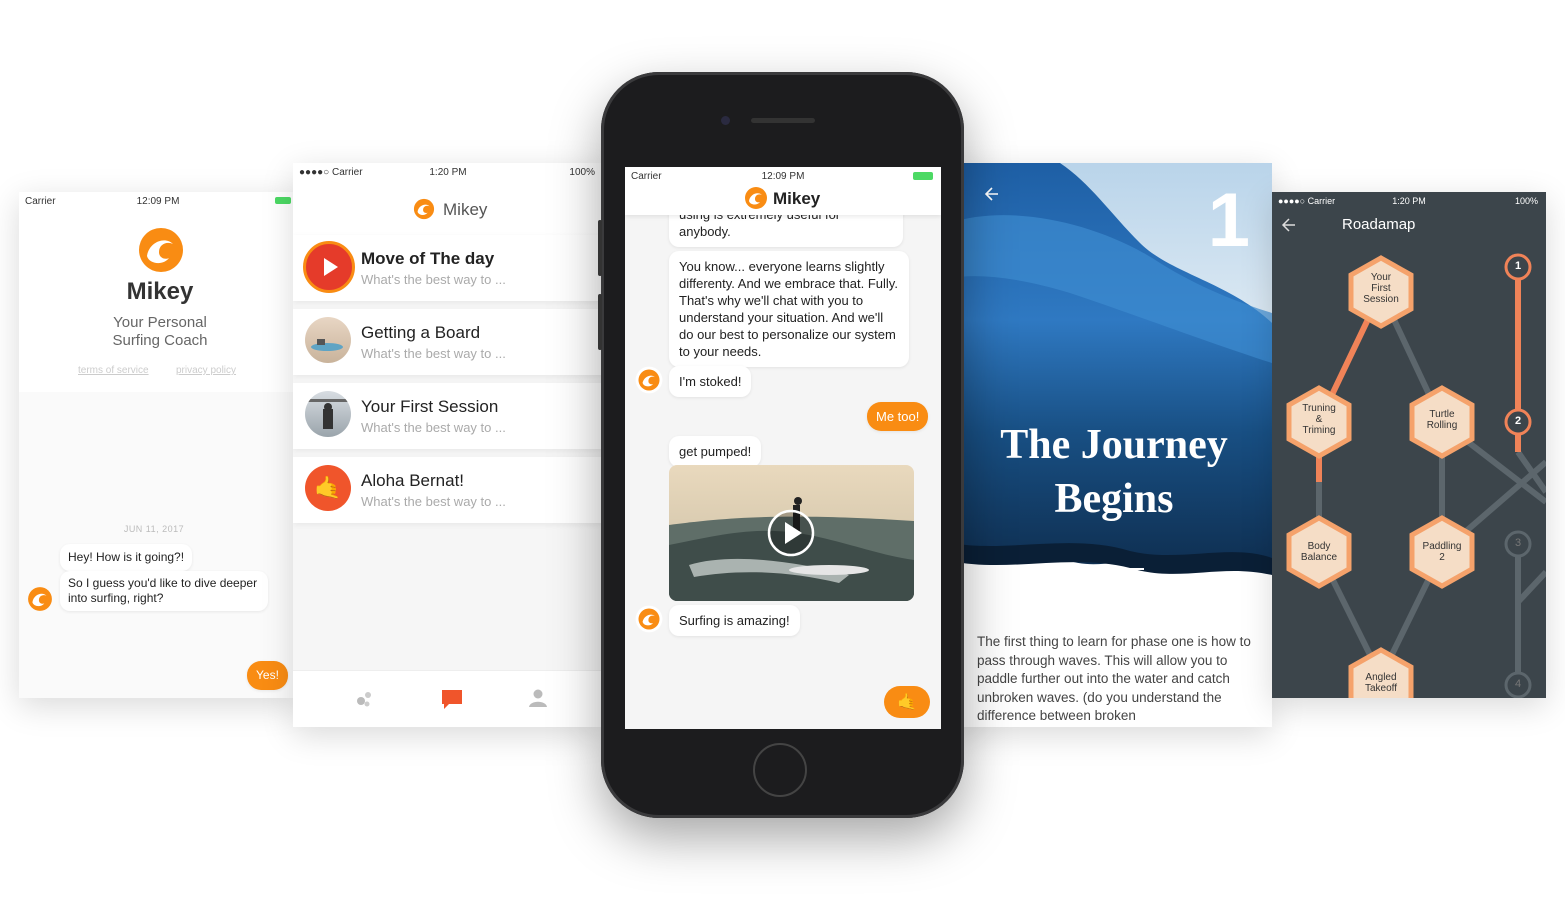 This screenshot has height=898, width=1565. I want to click on item-title: Getting a Board, so click(421, 332).